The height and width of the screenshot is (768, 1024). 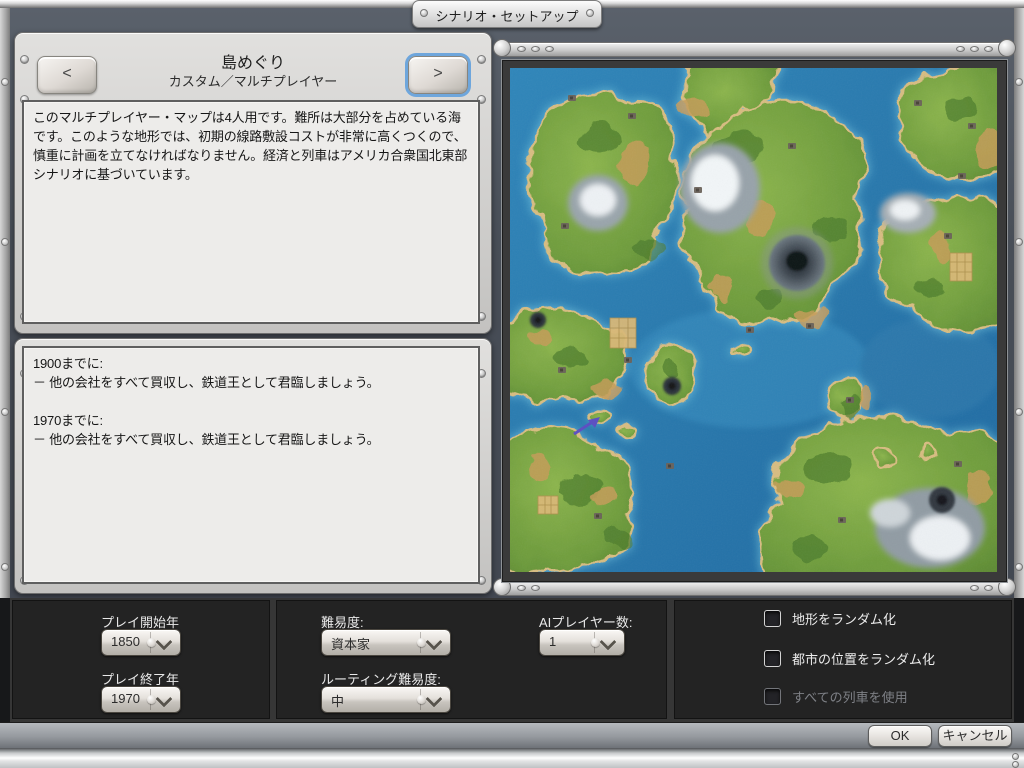 I want to click on window-title: シナリオ・セットアップ, so click(x=507, y=16).